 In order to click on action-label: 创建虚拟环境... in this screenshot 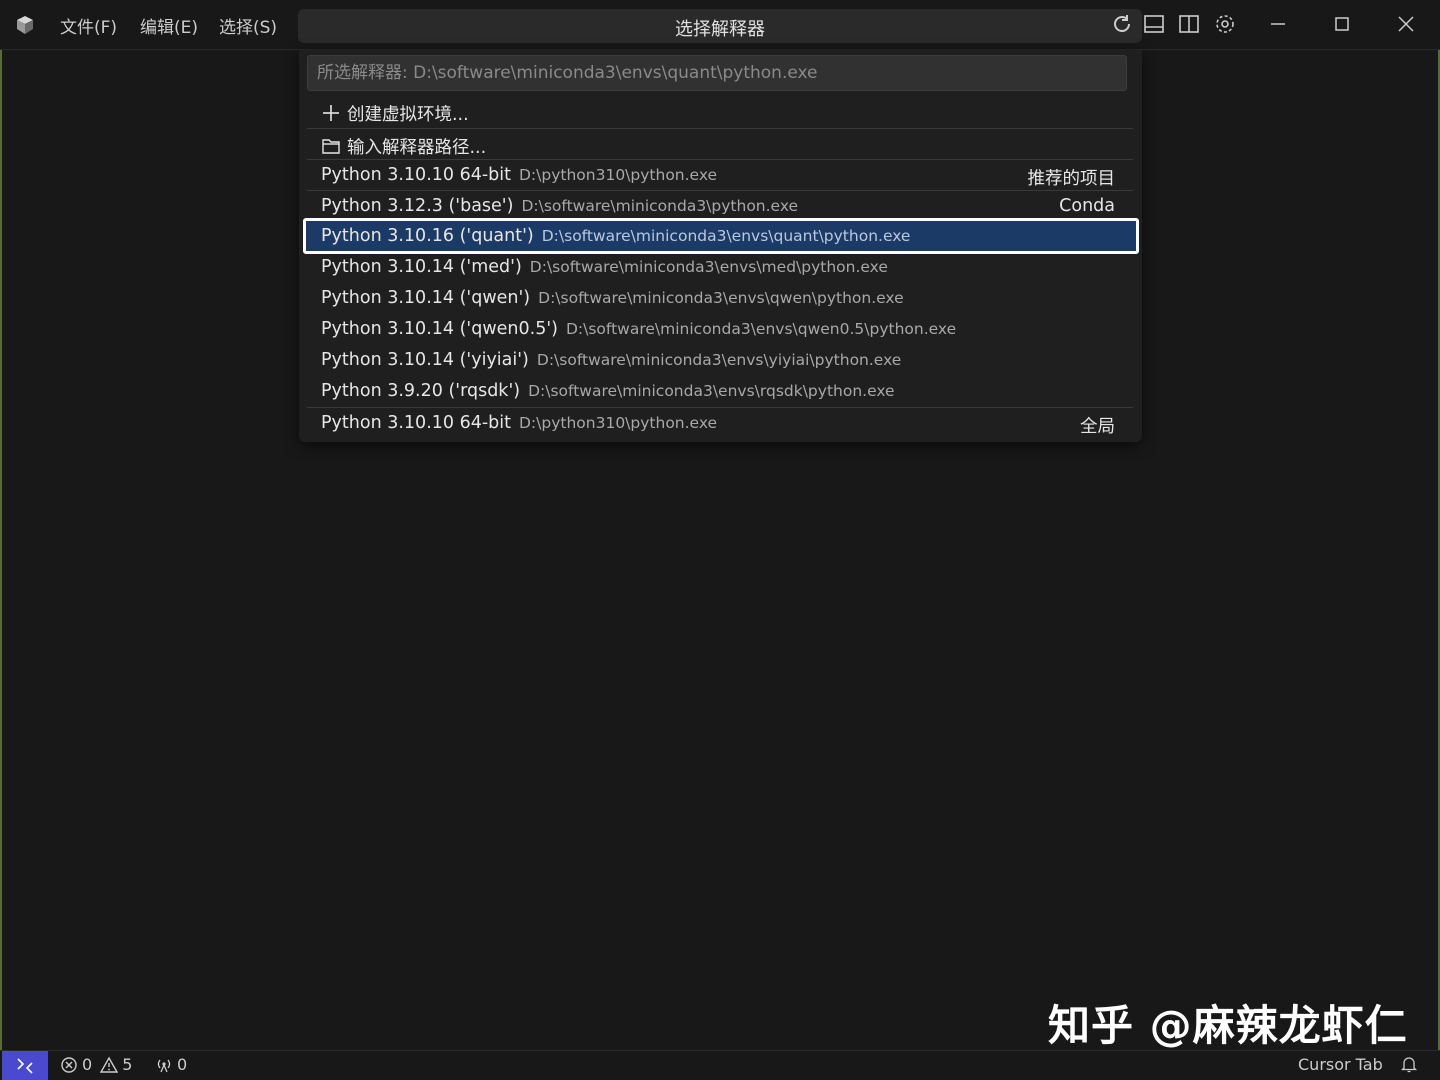, I will do `click(408, 115)`.